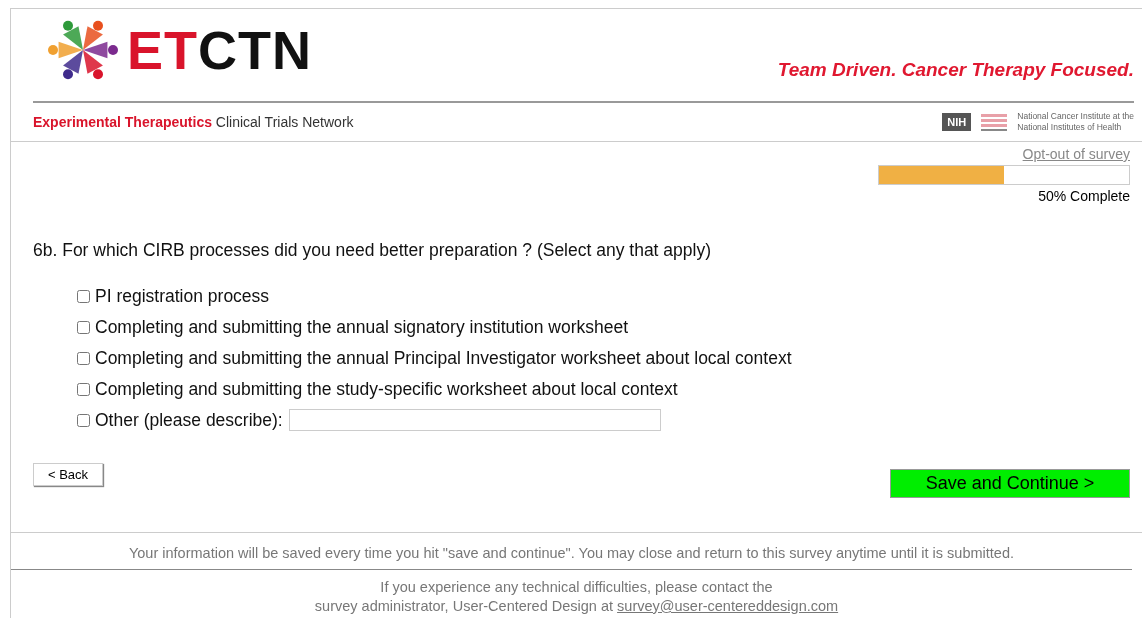 This screenshot has height=625, width=1142. I want to click on question-text: 6b. For which CIRB processes did you need better preparation ? (Select any that apply), so click(372, 250).